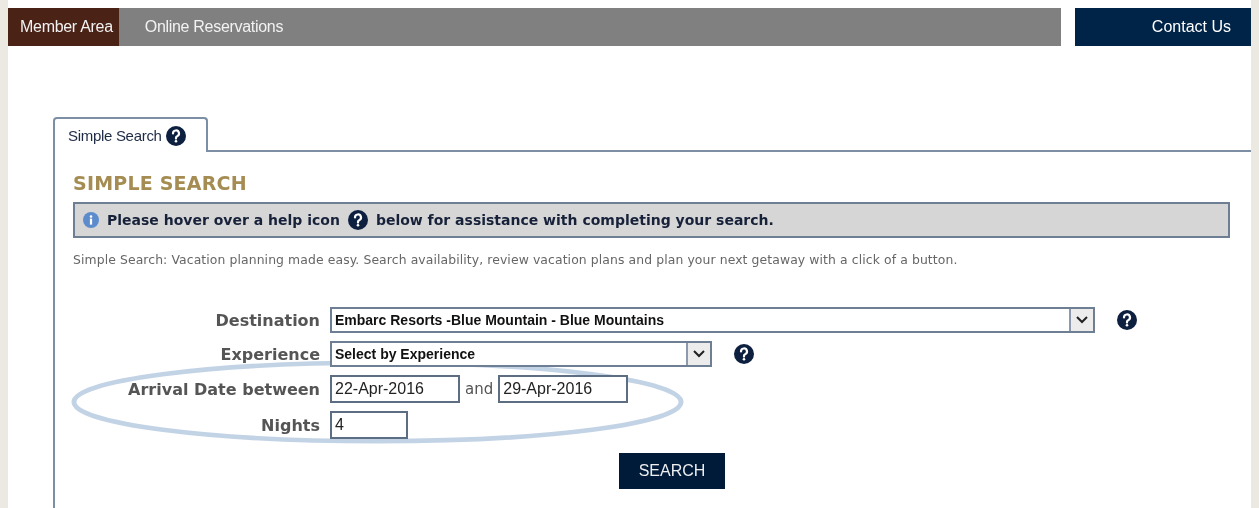  I want to click on nights-field: 4, so click(369, 425).